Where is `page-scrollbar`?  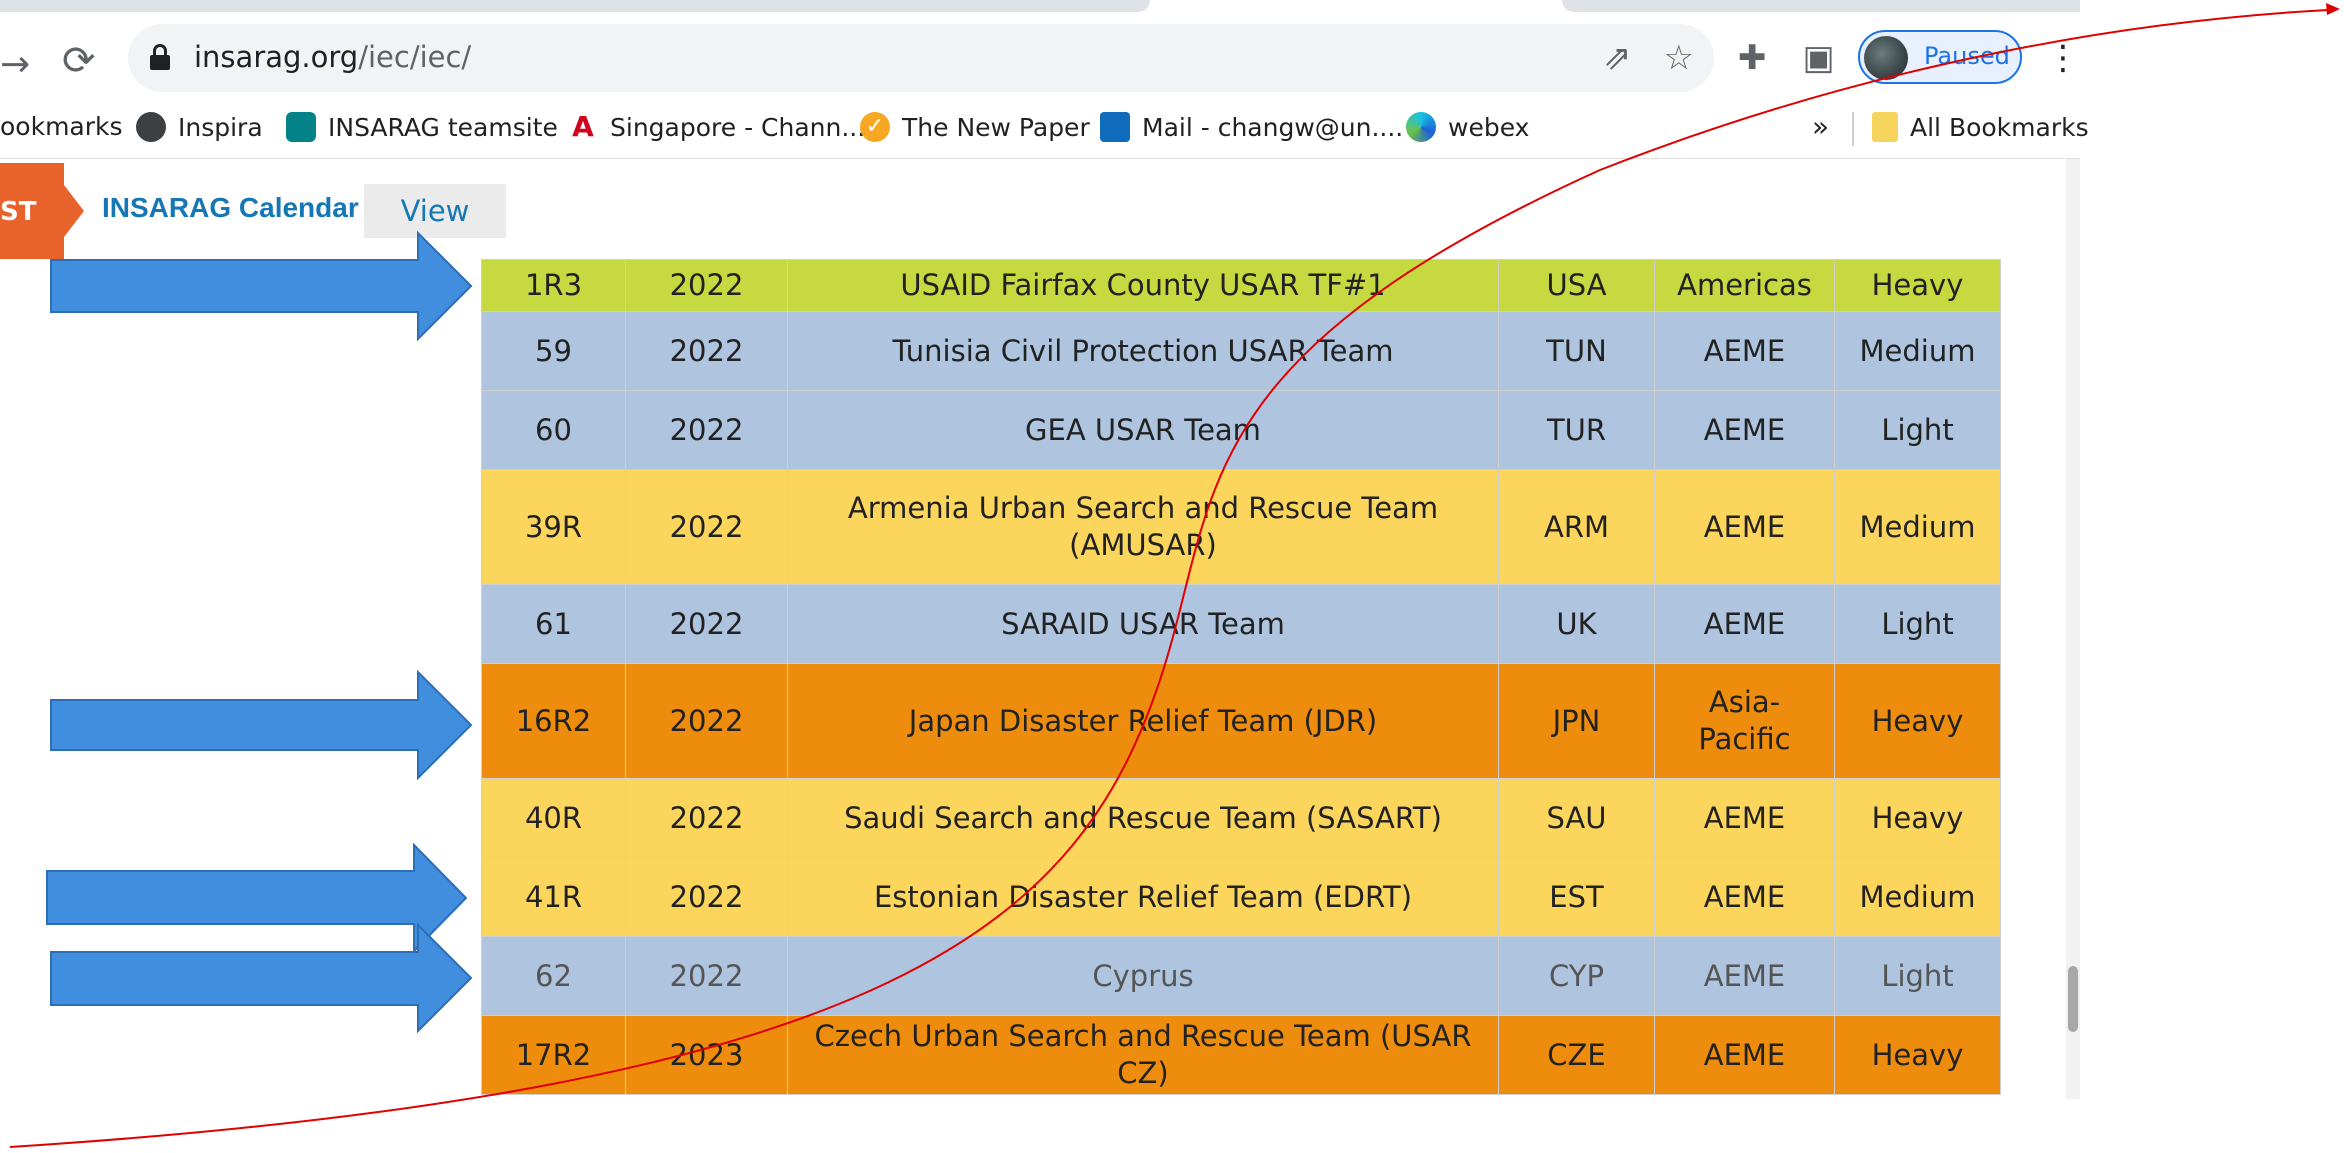
page-scrollbar is located at coordinates (2073, 629).